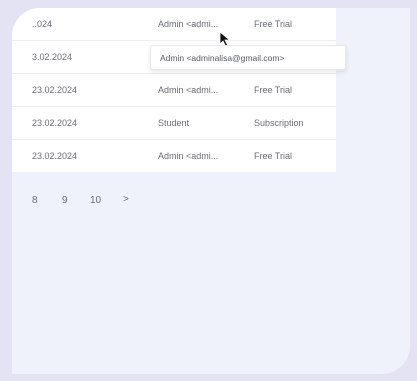 This screenshot has width=417, height=381. I want to click on email-tooltip: Admin <adminalisa@gmail.com>, so click(248, 57).